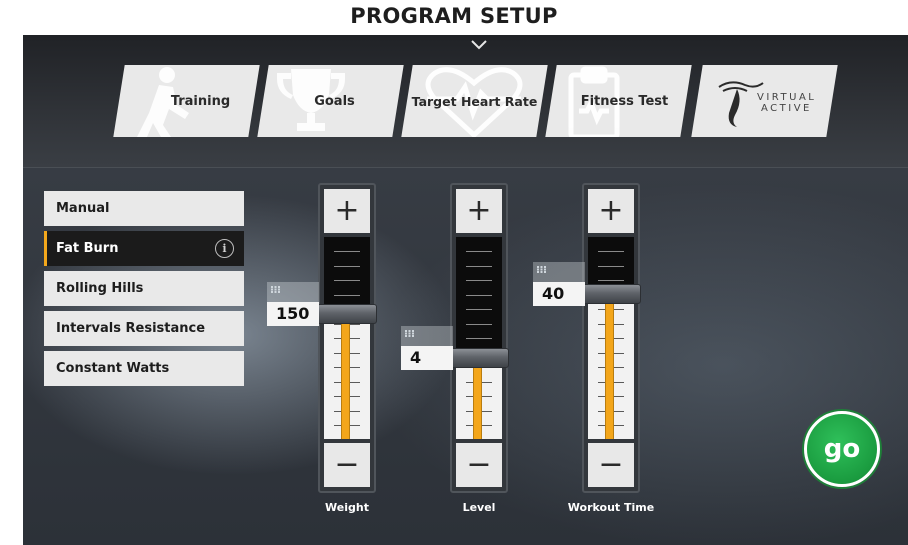  I want to click on level-slider-thumb, so click(479, 358).